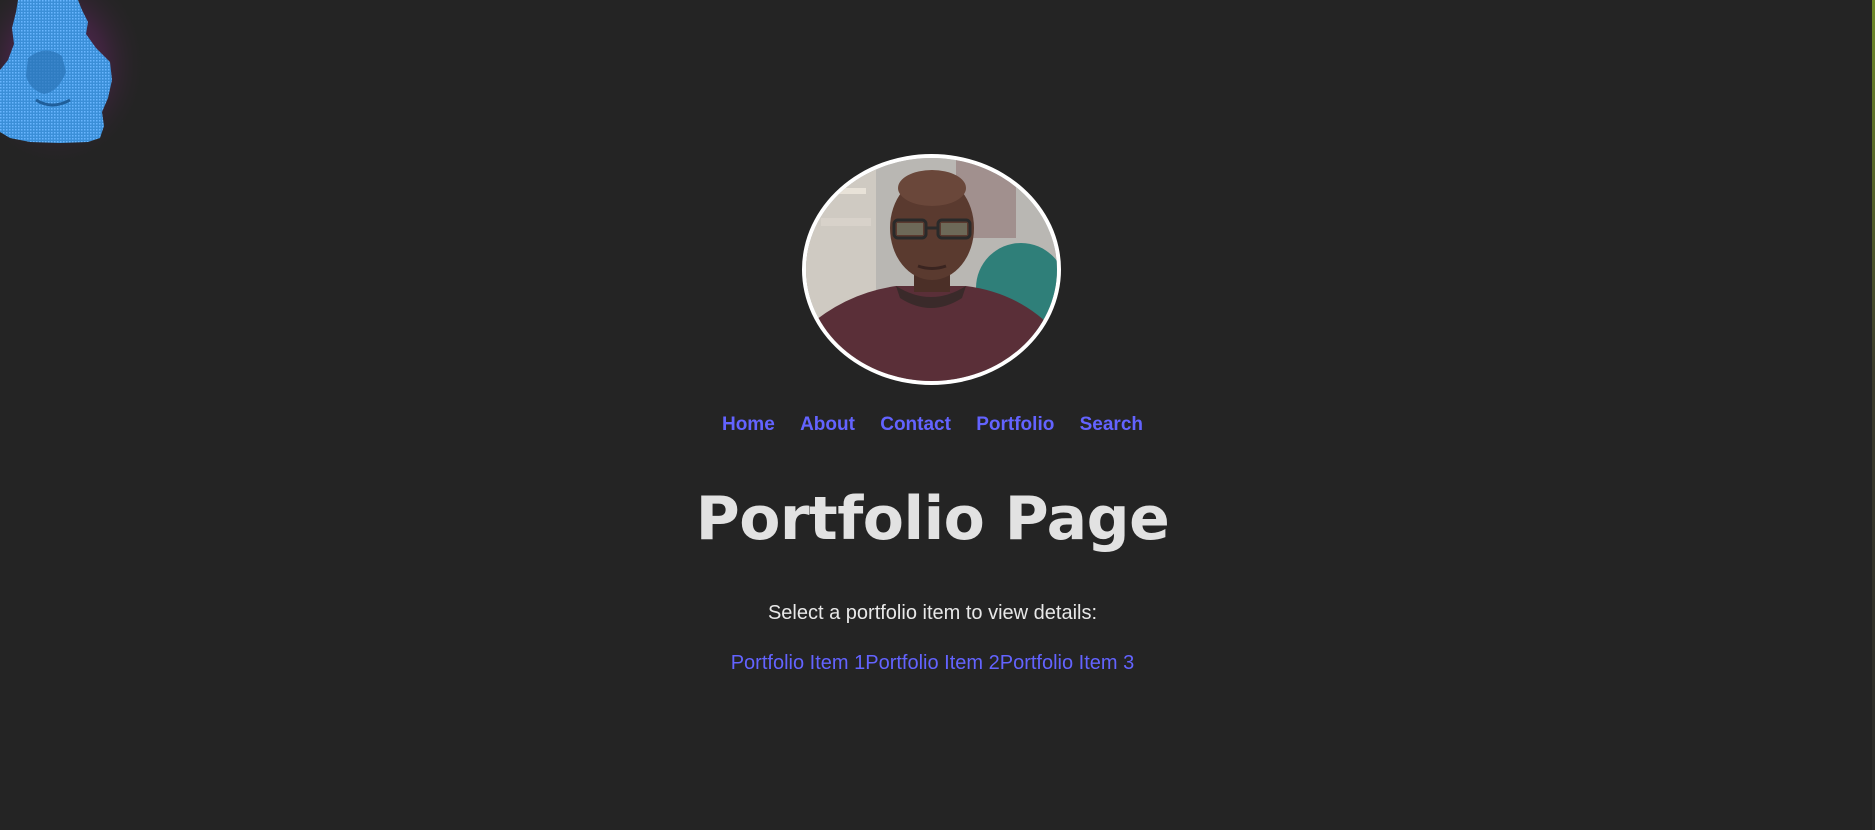  I want to click on nav-link-search: Search, so click(1111, 424).